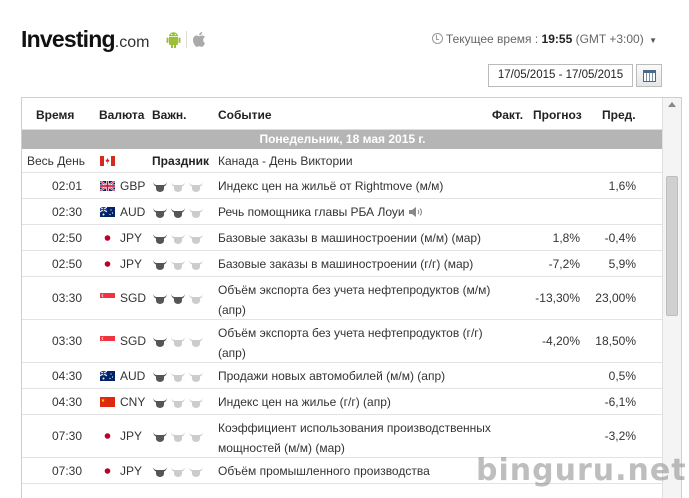 This screenshot has height=498, width=689. Describe the element at coordinates (107, 212) in the screenshot. I see `flag-au-icon` at that location.